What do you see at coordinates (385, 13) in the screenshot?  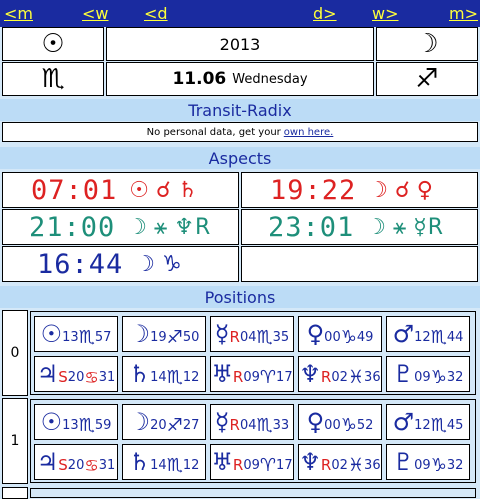 I see `next-week-link: w>` at bounding box center [385, 13].